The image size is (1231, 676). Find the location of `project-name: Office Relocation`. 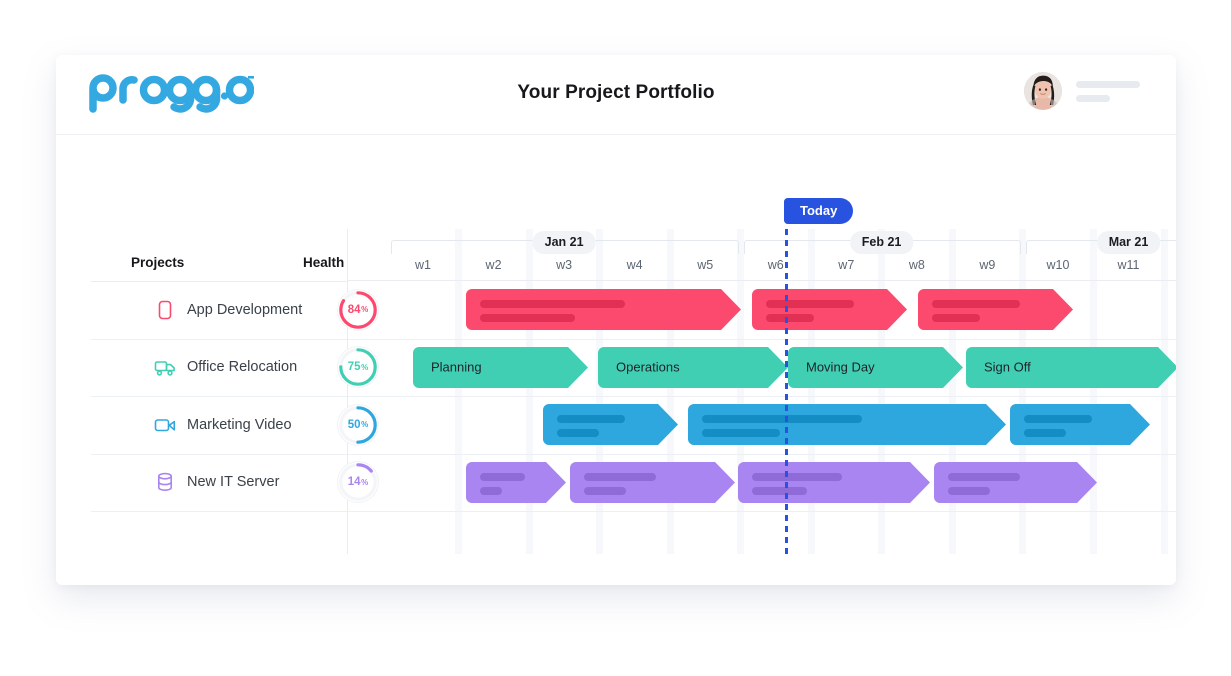

project-name: Office Relocation is located at coordinates (242, 367).